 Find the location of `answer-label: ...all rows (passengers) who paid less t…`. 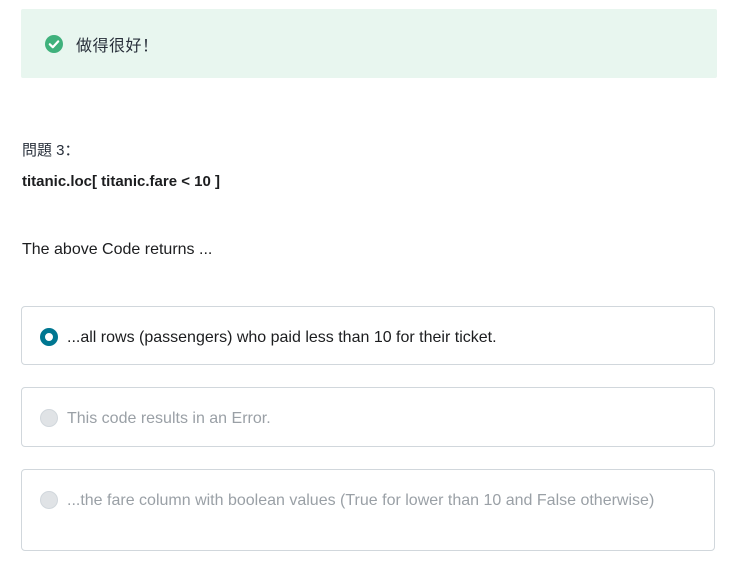

answer-label: ...all rows (passengers) who paid less t… is located at coordinates (282, 337).